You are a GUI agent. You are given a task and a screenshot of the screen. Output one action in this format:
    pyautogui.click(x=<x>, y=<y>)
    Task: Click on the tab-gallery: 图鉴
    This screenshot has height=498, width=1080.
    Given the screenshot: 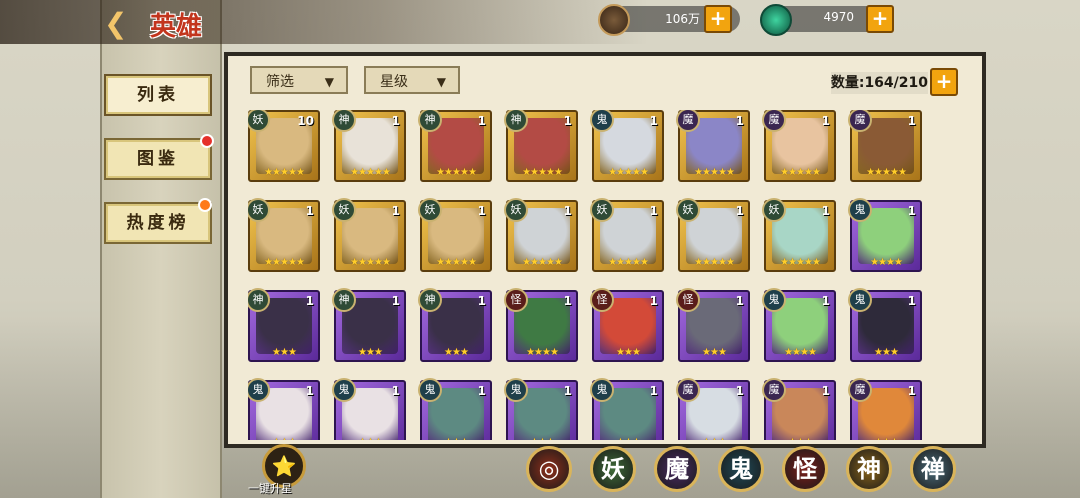 What is the action you would take?
    pyautogui.click(x=158, y=159)
    